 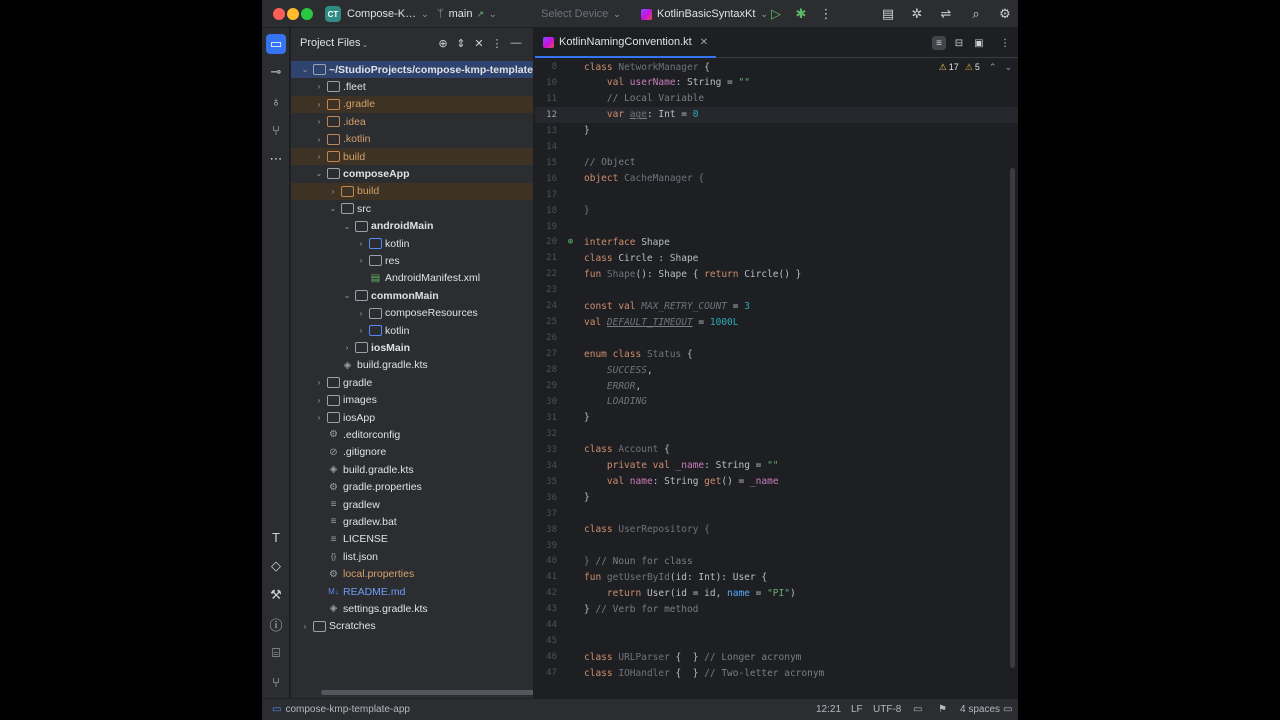 What do you see at coordinates (776, 338) in the screenshot?
I see `code-line: 26` at bounding box center [776, 338].